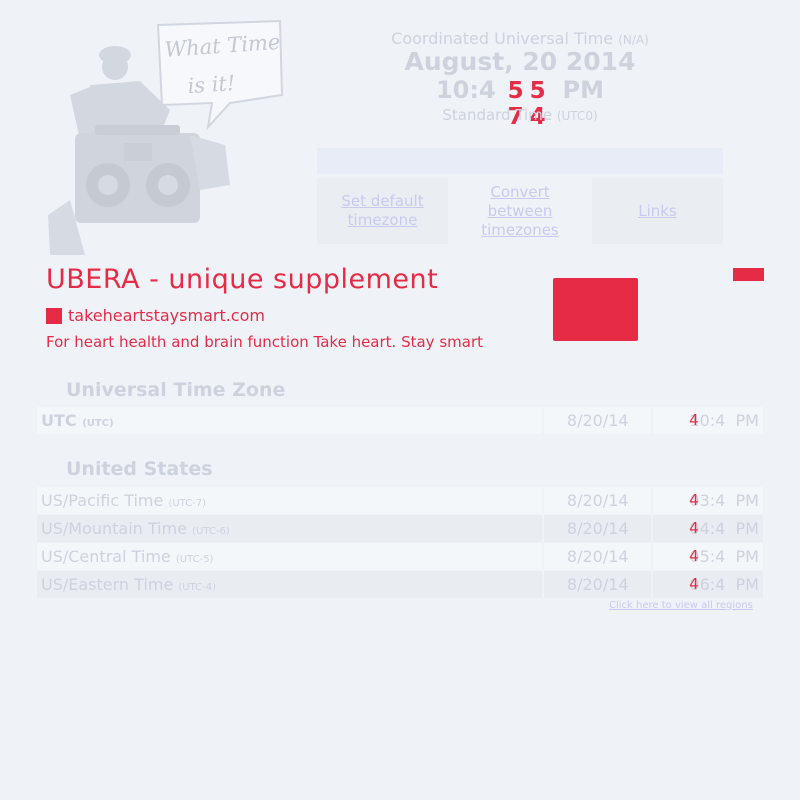  What do you see at coordinates (707, 420) in the screenshot?
I see `zone-time: 10:4 PM 4` at bounding box center [707, 420].